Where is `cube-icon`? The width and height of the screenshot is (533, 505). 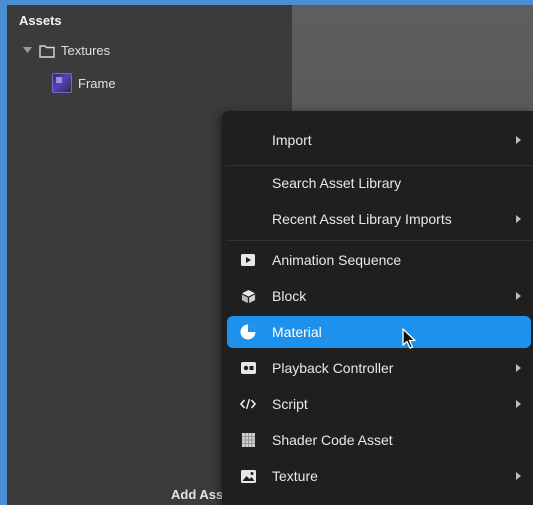 cube-icon is located at coordinates (248, 296).